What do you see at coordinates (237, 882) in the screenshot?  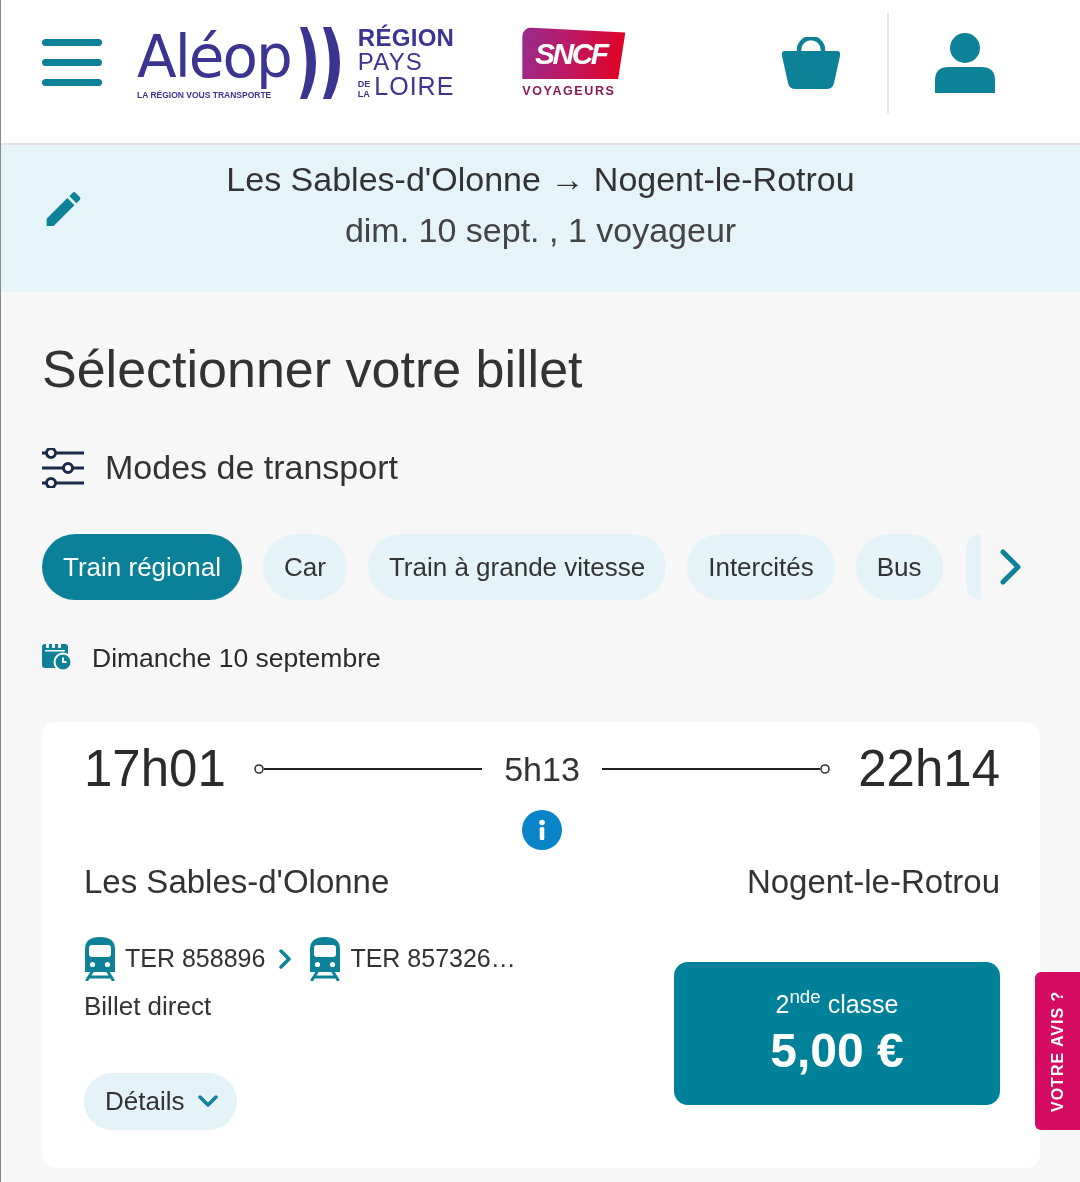 I see `origin-station: Les Sables-d'Olonne` at bounding box center [237, 882].